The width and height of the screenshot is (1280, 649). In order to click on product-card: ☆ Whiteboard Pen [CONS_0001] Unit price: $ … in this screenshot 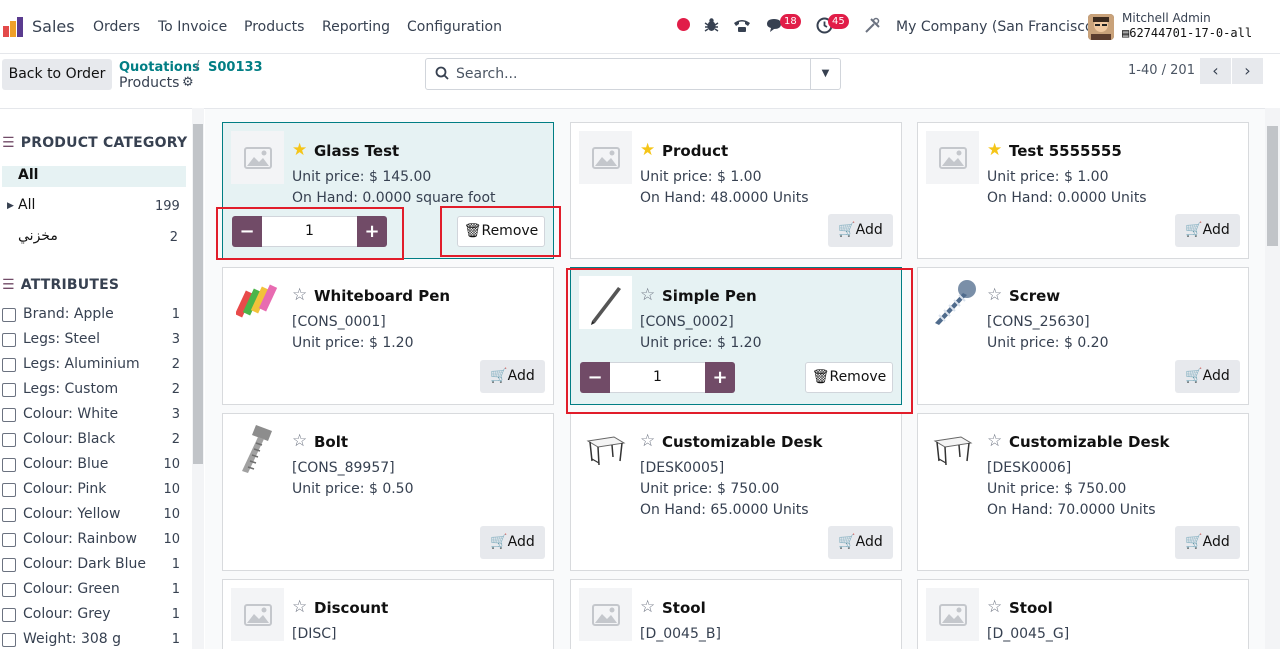, I will do `click(388, 336)`.